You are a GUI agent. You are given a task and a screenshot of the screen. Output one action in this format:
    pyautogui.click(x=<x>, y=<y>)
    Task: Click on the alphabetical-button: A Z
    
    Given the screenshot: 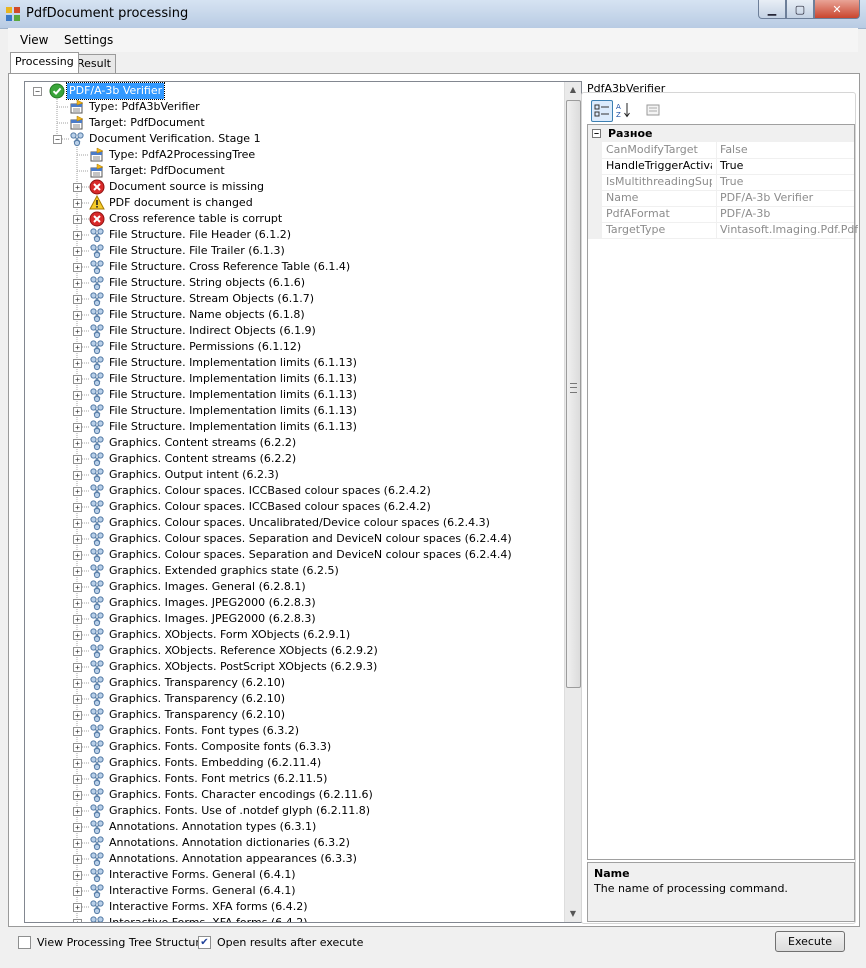 What is the action you would take?
    pyautogui.click(x=623, y=110)
    